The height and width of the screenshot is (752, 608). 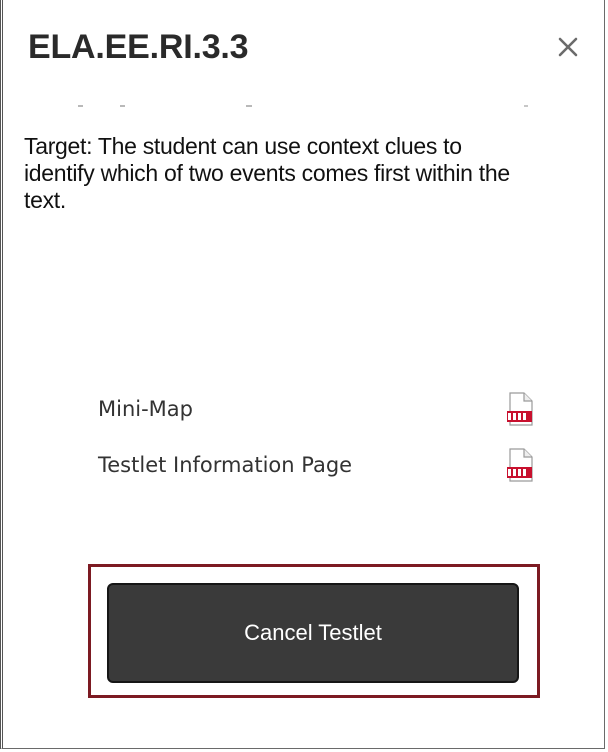 I want to click on testlet-information-link: Testlet Information Page, so click(x=225, y=465).